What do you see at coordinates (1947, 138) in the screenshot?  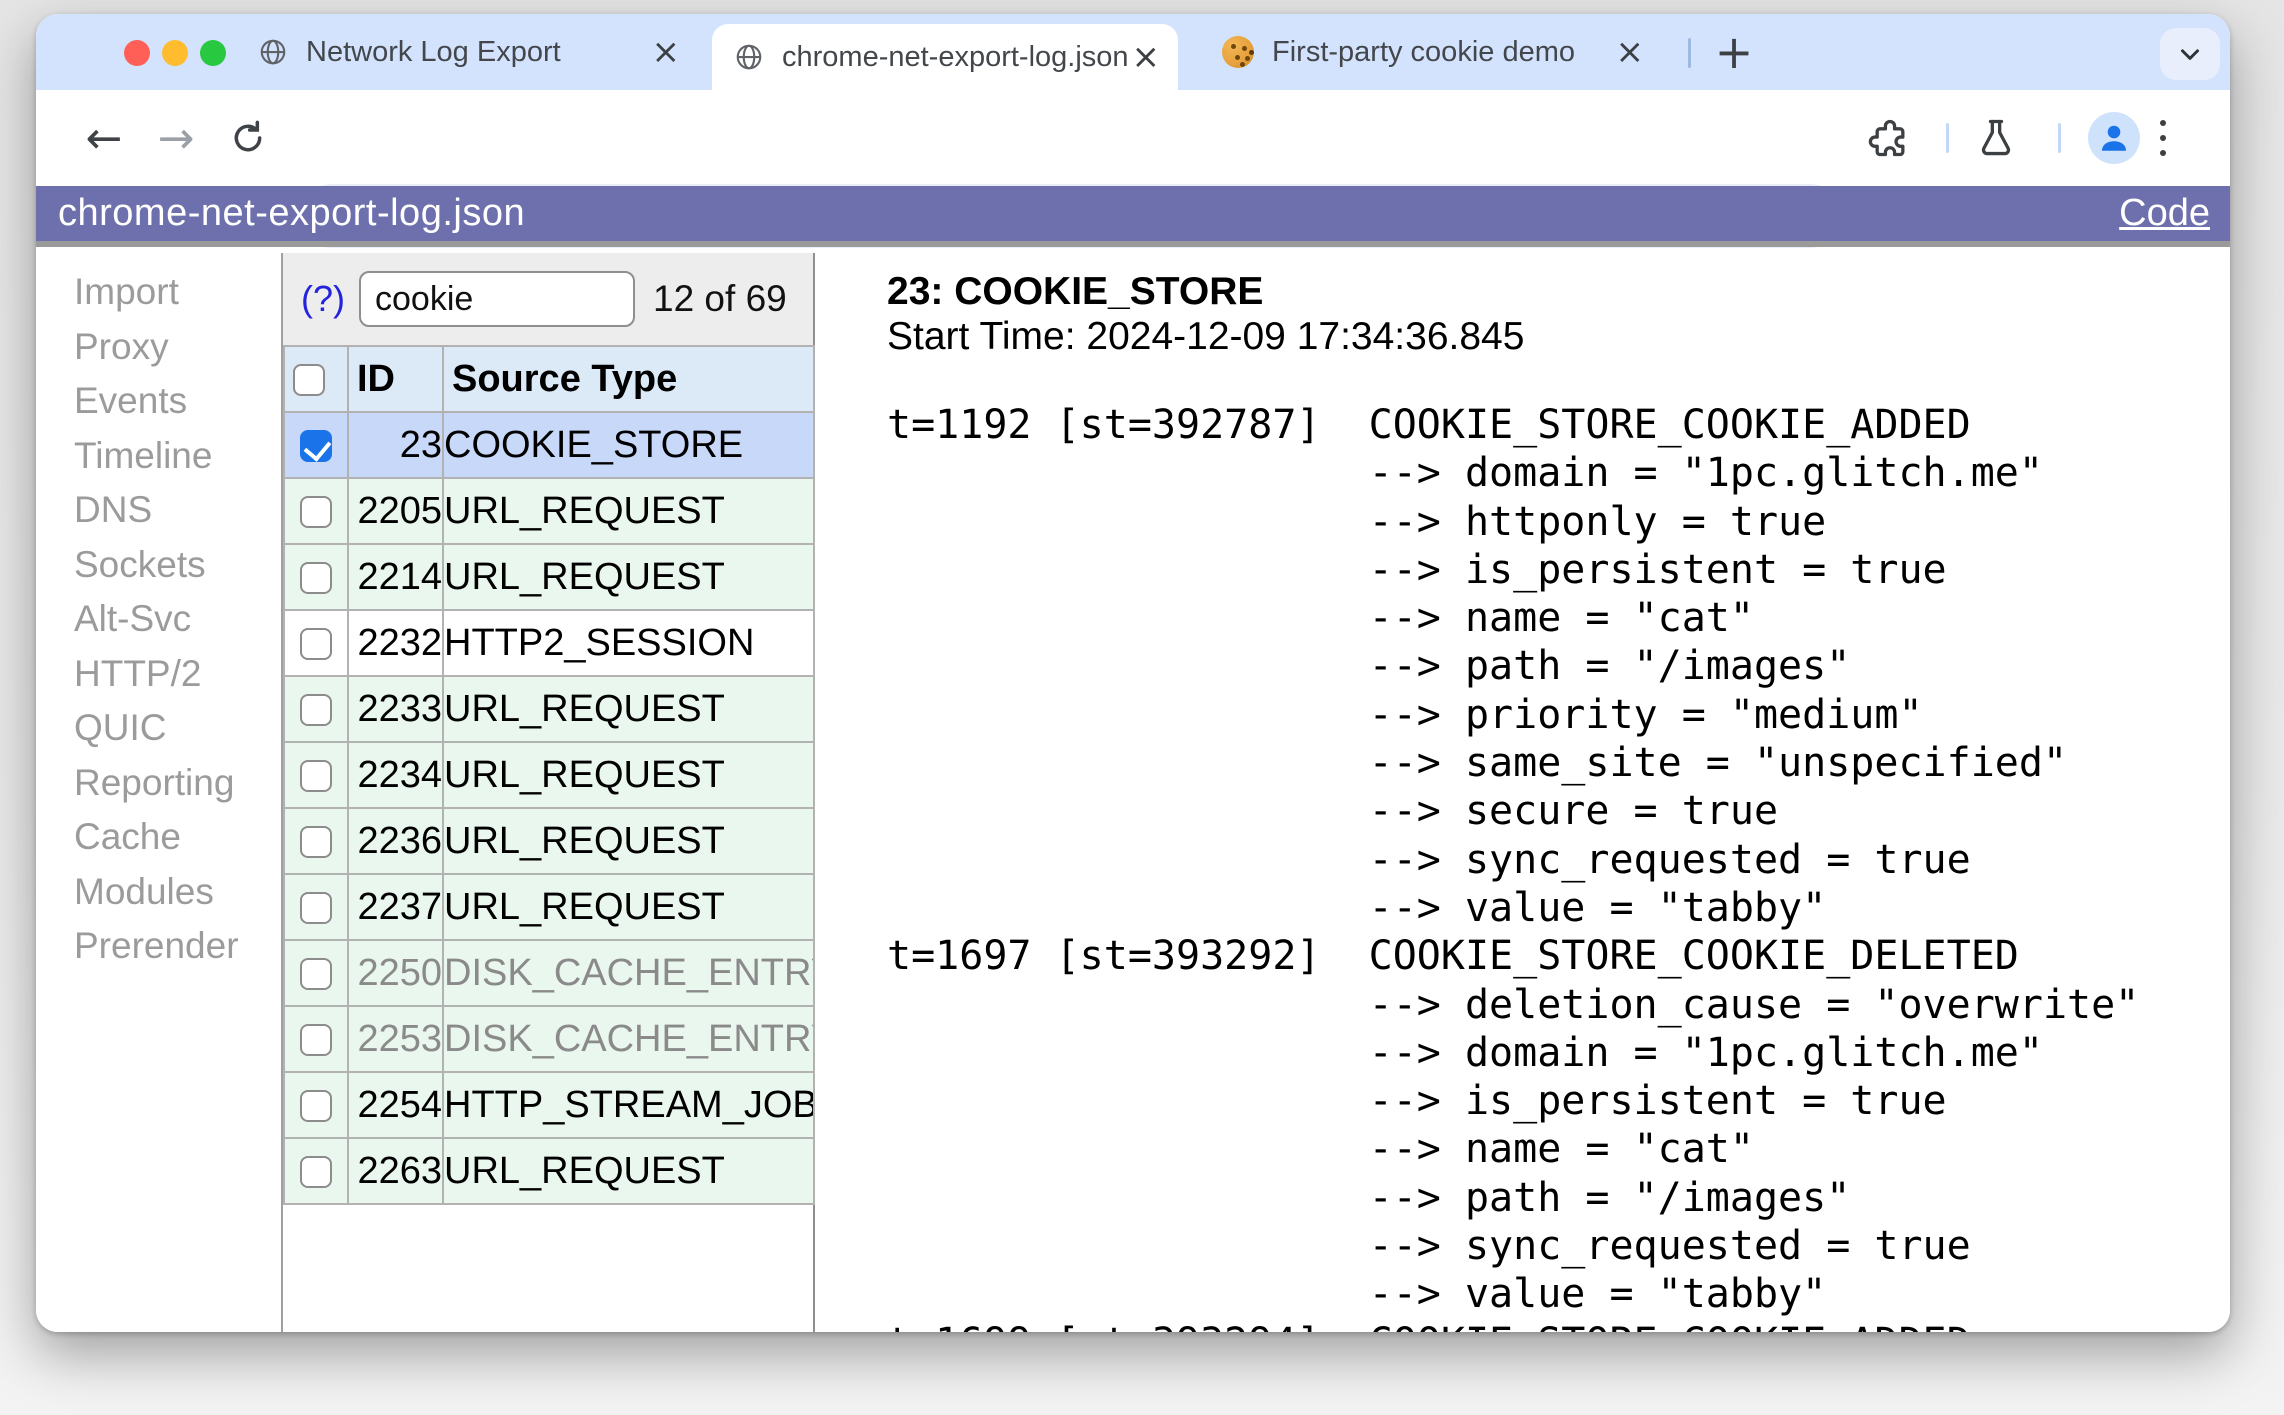 I see `toolbar-separator` at bounding box center [1947, 138].